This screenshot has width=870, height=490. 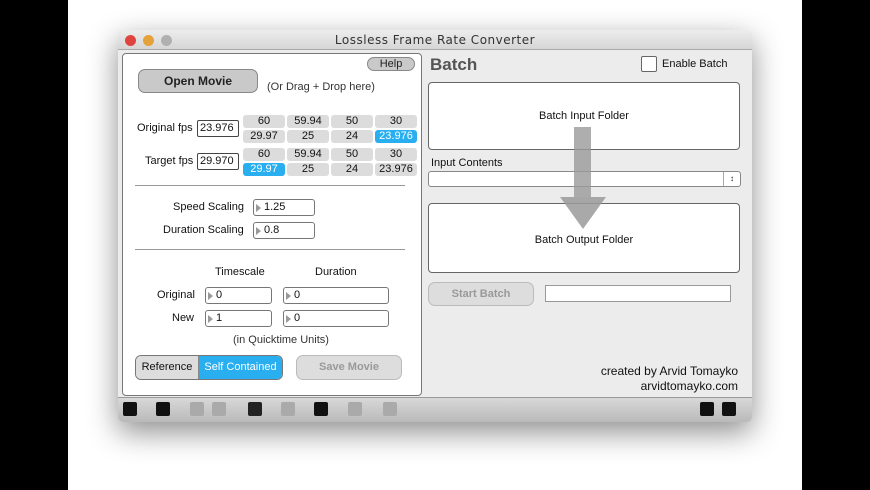 What do you see at coordinates (308, 169) in the screenshot?
I see `target-fps-preset-button: 25` at bounding box center [308, 169].